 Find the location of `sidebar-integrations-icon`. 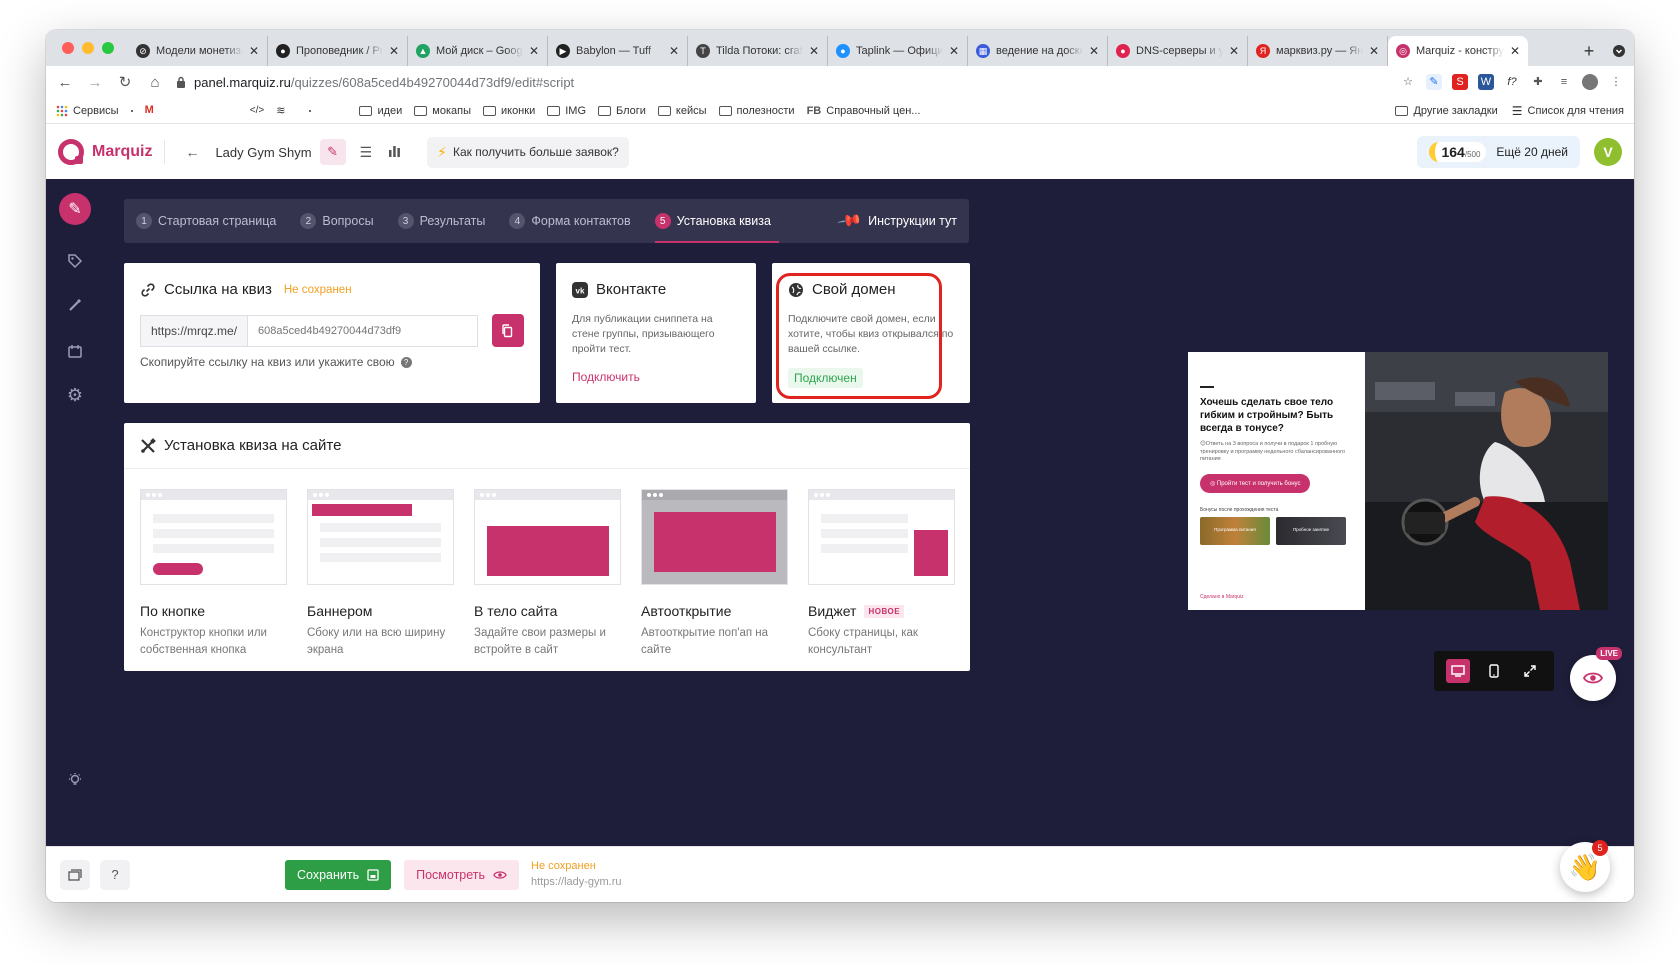

sidebar-integrations-icon is located at coordinates (75, 351).